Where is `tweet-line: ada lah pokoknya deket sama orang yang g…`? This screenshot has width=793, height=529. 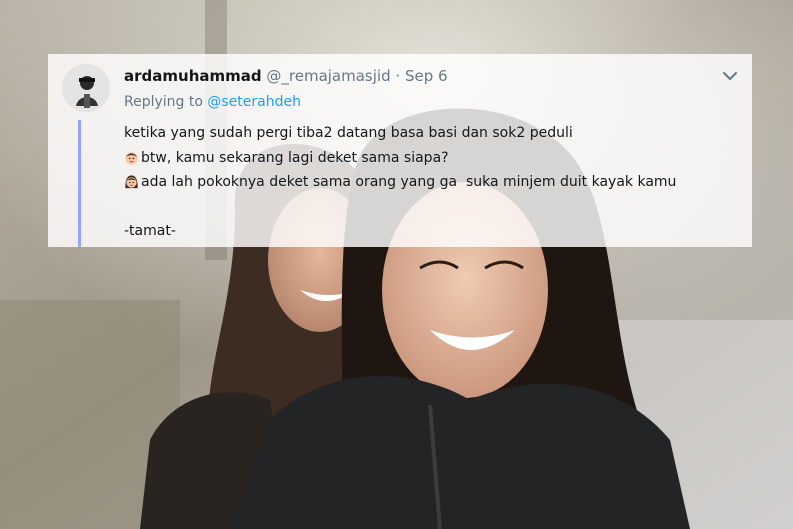
tweet-line: ada lah pokoknya deket sama orang yang g… is located at coordinates (429, 182).